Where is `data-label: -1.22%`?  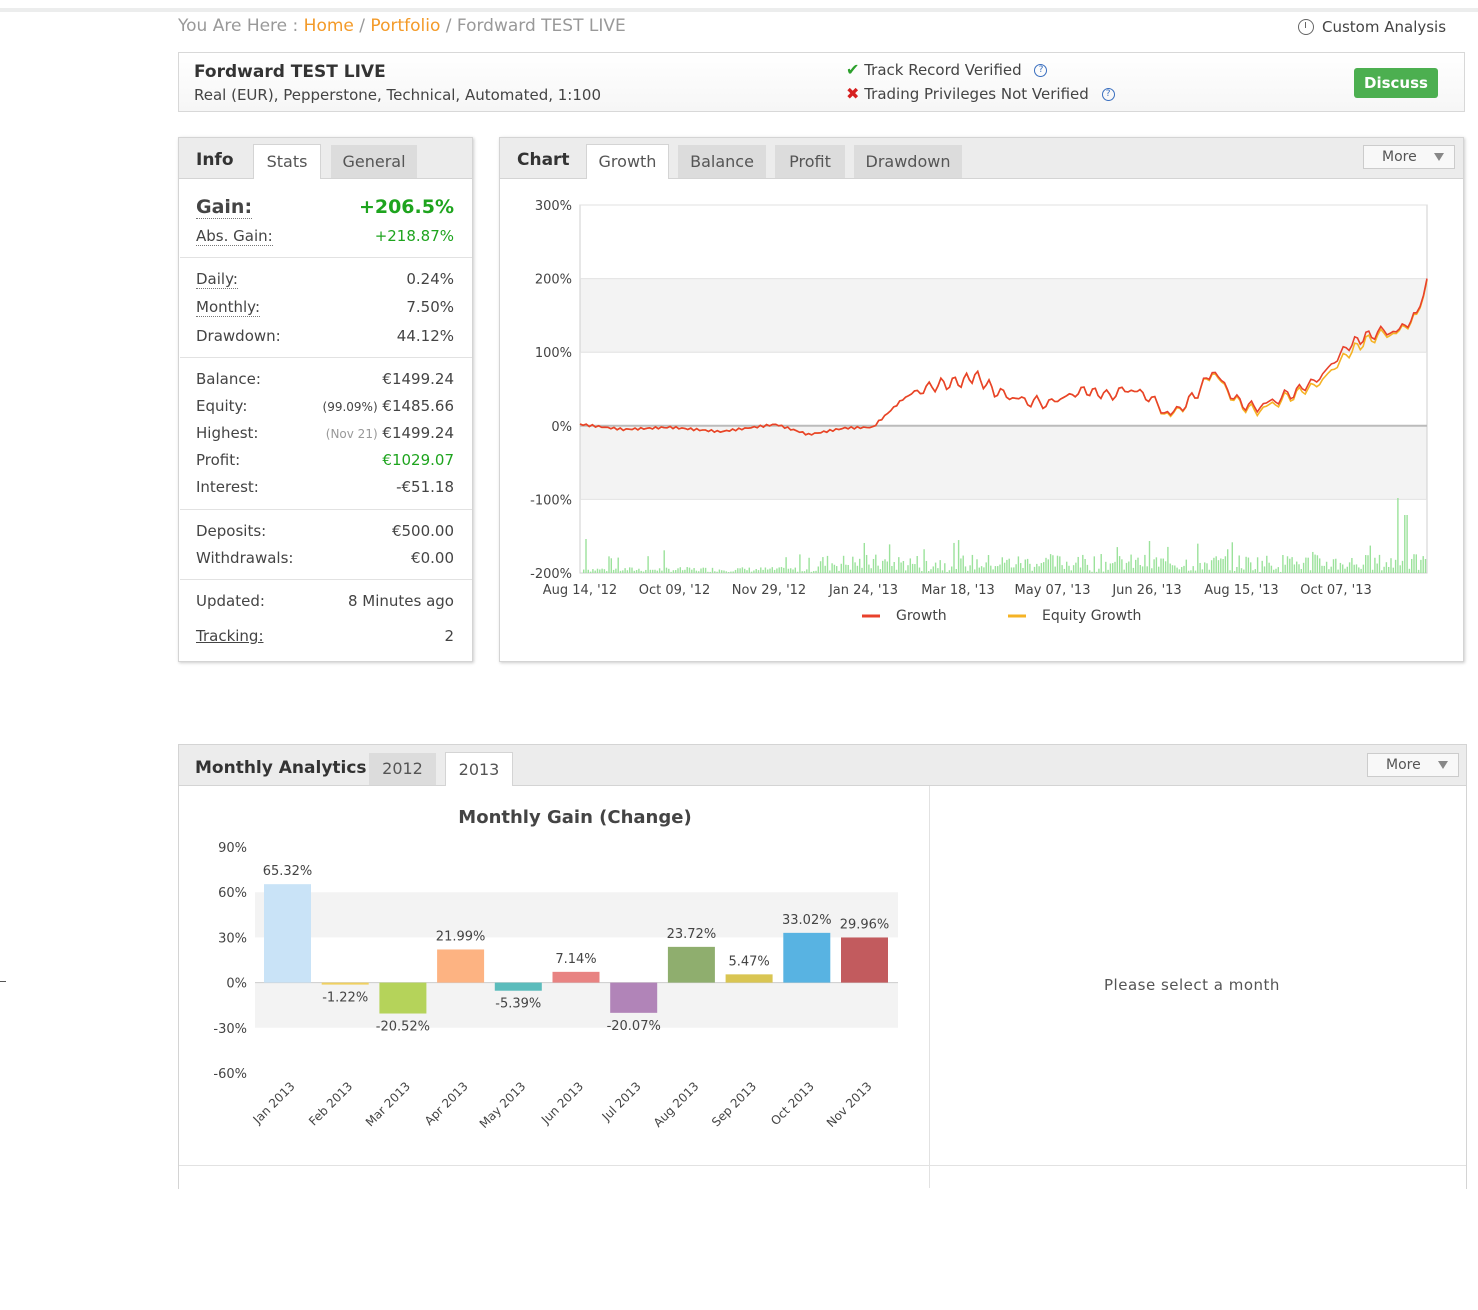 data-label: -1.22% is located at coordinates (345, 997).